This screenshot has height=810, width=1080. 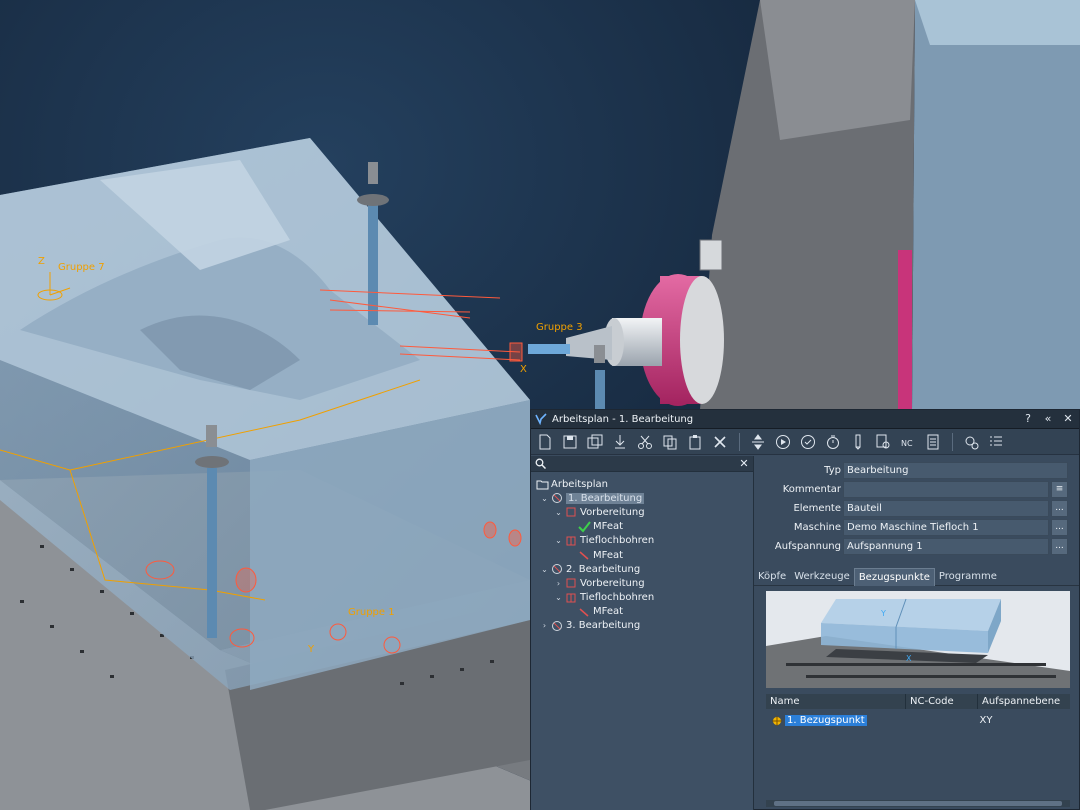 I want to click on maschine-field: Demo Maschine Tiefloch 1, so click(x=946, y=527).